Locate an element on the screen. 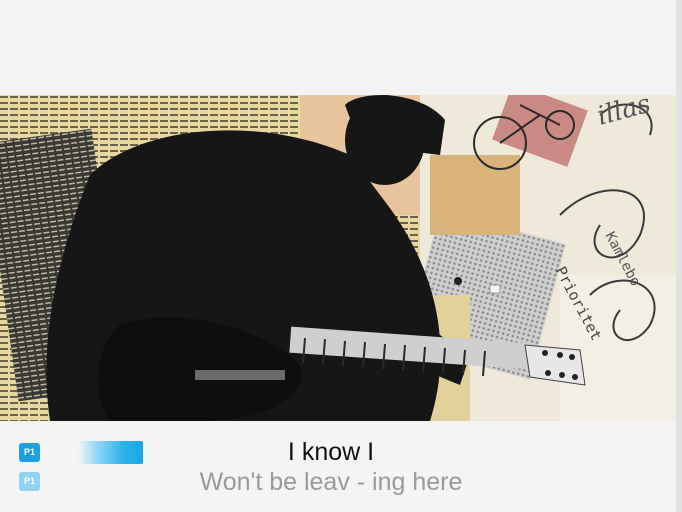  next-lyric-line: Won't be leav - ing here is located at coordinates (331, 482).